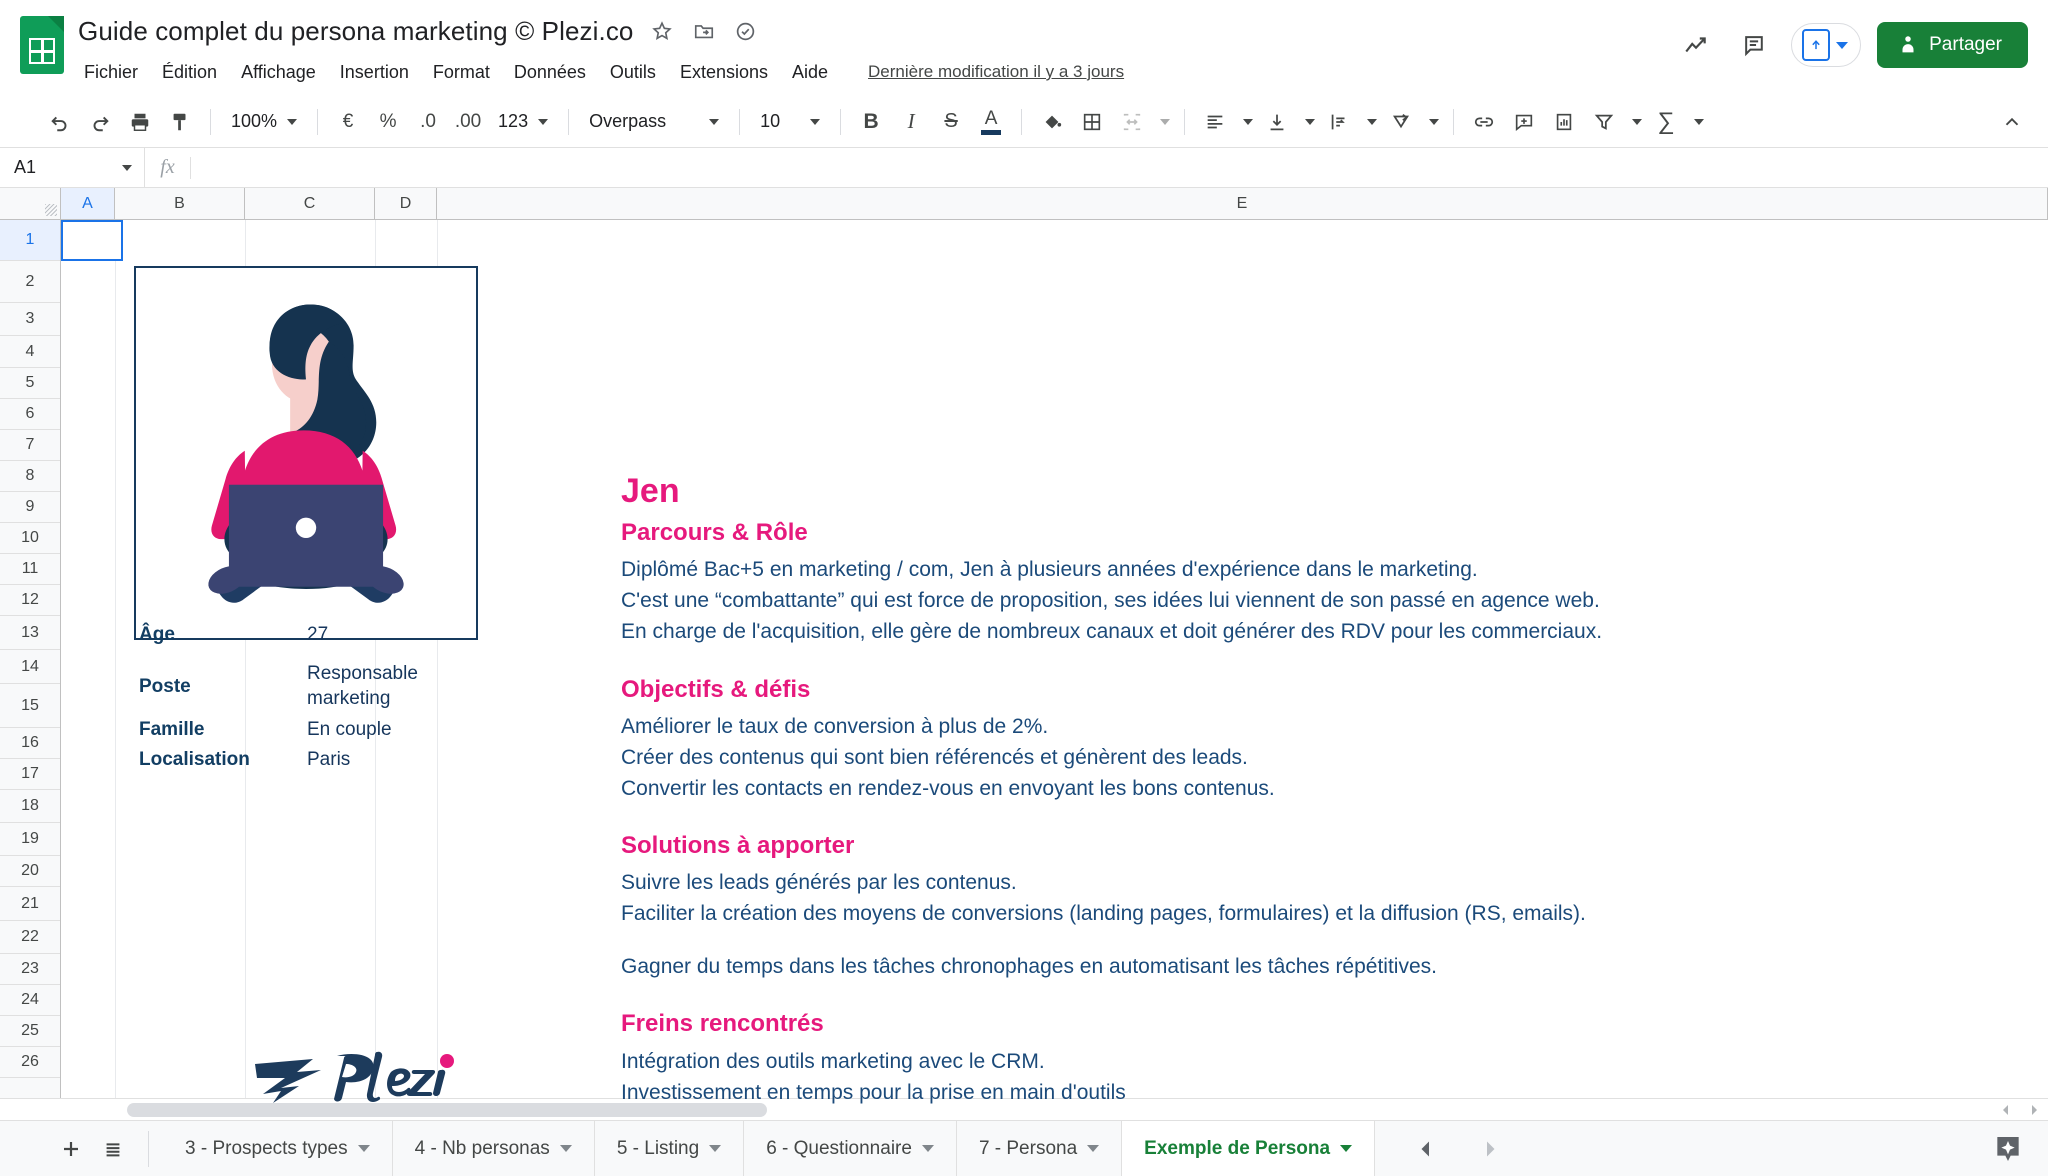  I want to click on halign-chevron-down-icon, so click(1246, 122).